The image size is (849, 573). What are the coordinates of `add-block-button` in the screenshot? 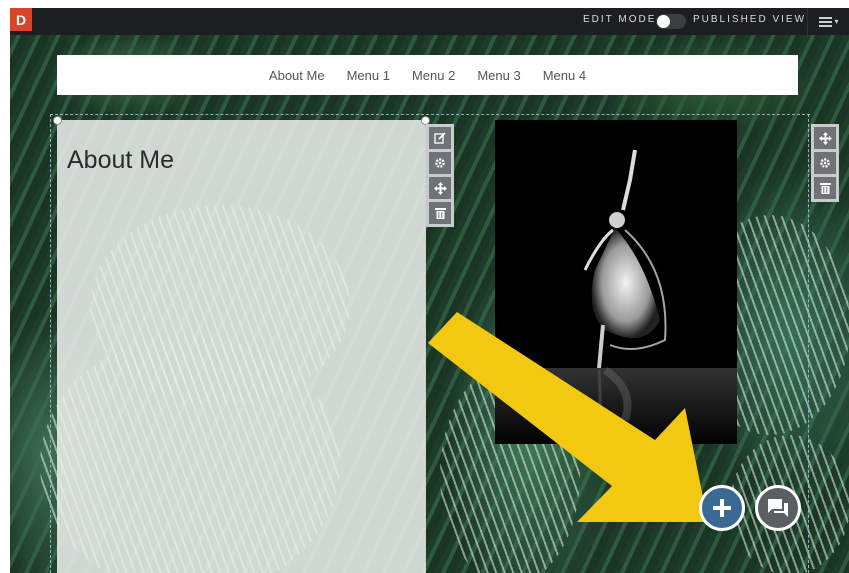 It's located at (722, 508).